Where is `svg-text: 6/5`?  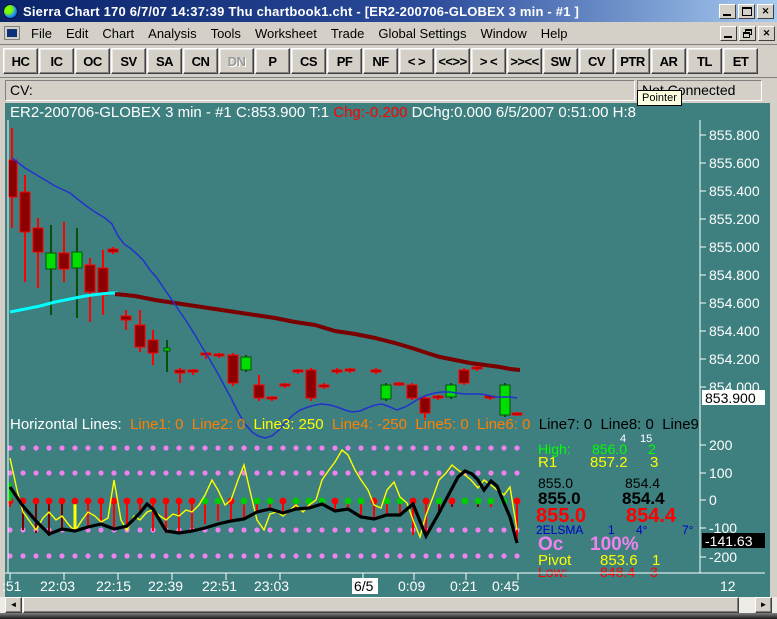
svg-text: 6/5 is located at coordinates (364, 586).